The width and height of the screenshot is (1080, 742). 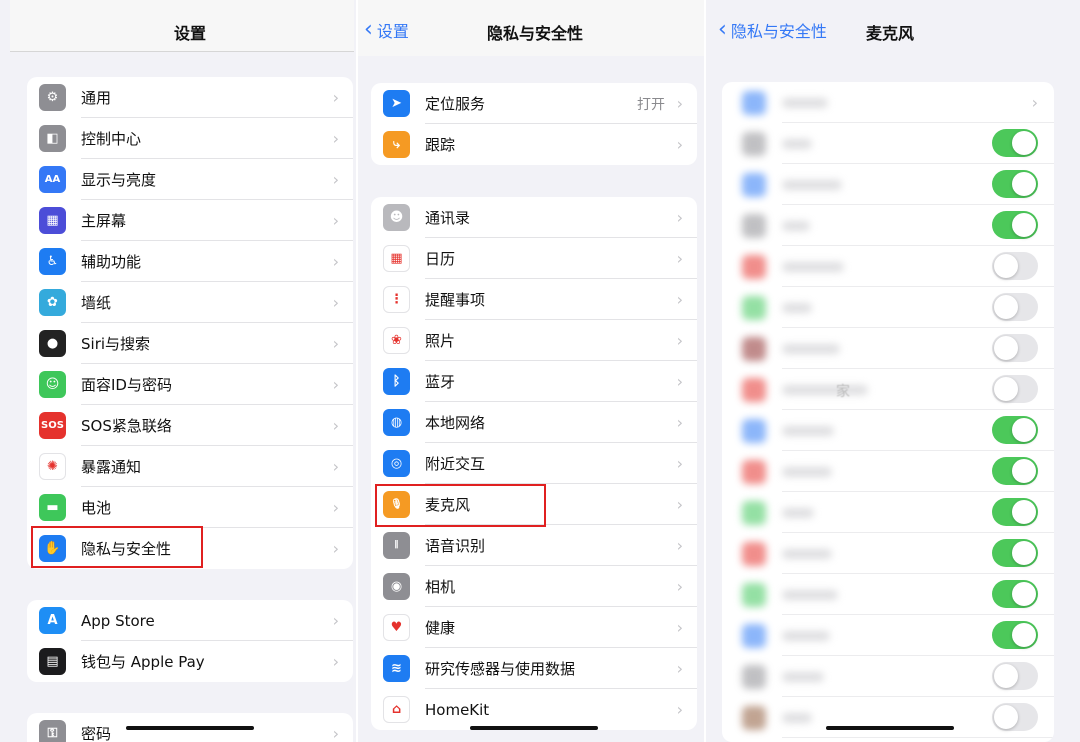 What do you see at coordinates (396, 545) in the screenshot?
I see `waveform-icon: 𝄃` at bounding box center [396, 545].